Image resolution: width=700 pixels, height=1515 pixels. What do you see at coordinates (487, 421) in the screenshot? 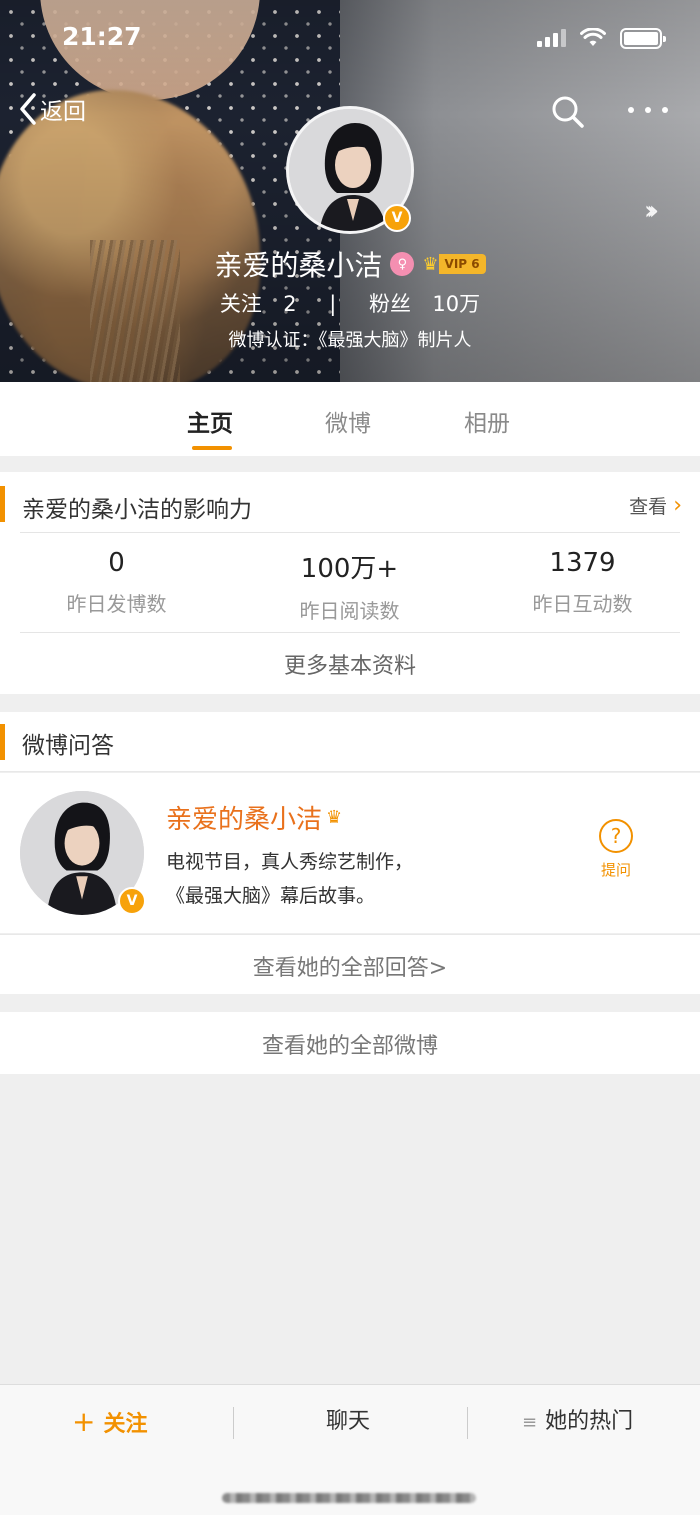
I see `tab-album: 相册` at bounding box center [487, 421].